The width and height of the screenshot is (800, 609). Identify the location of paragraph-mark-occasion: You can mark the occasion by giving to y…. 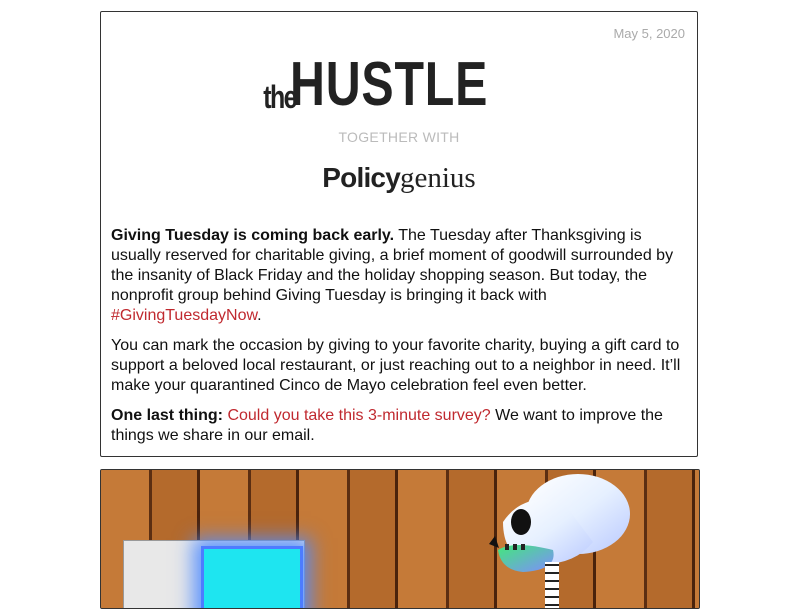
(396, 365).